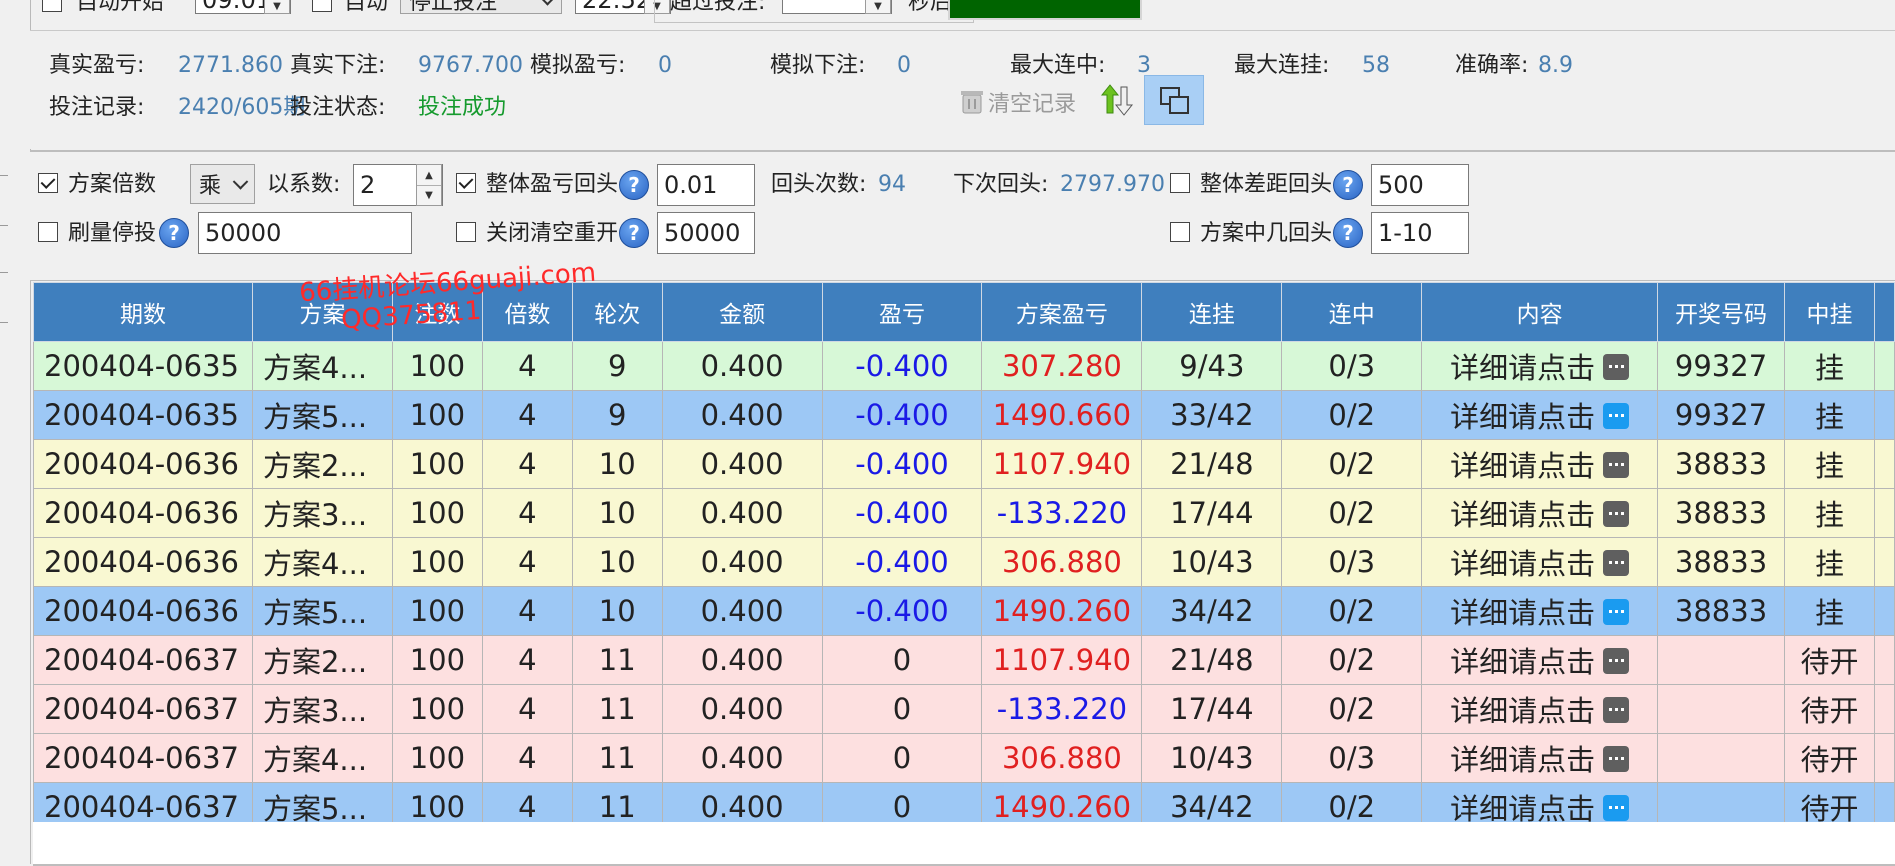 Image resolution: width=1895 pixels, height=866 pixels. What do you see at coordinates (52, 6) in the screenshot?
I see `auto-start-checkbox` at bounding box center [52, 6].